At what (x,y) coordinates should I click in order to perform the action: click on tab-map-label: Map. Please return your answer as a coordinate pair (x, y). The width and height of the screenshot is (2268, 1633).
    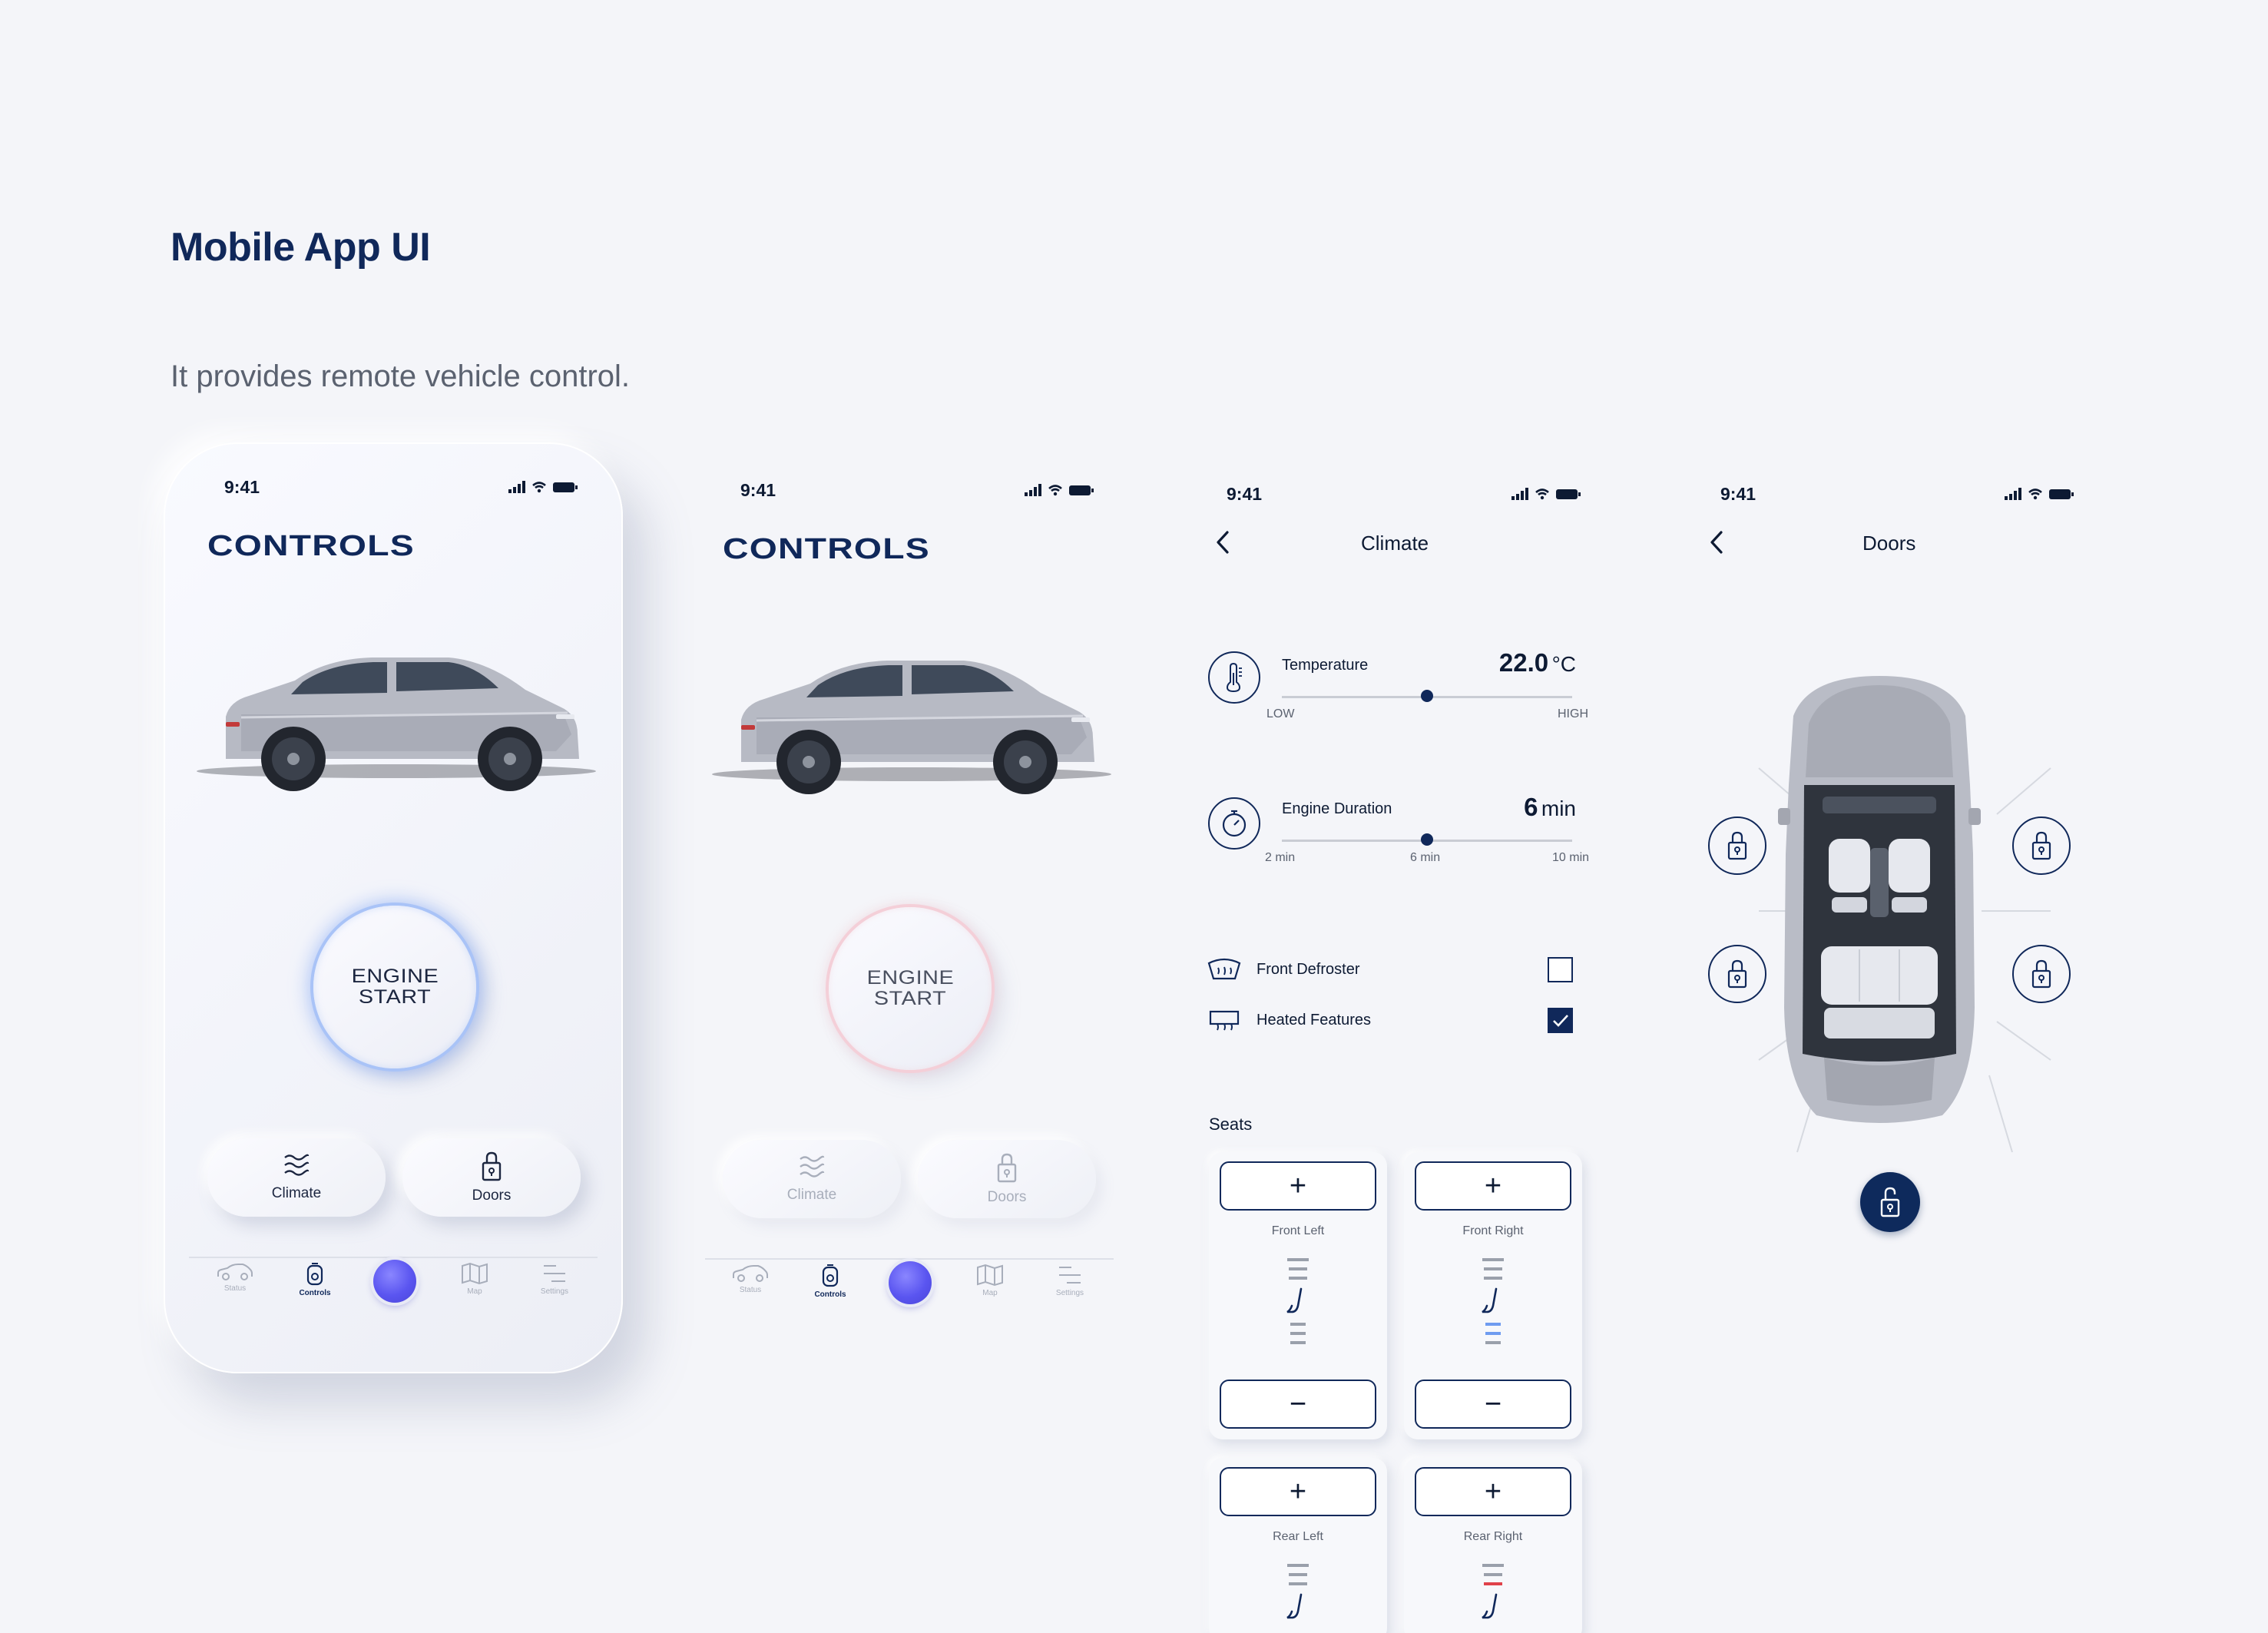
    Looking at the image, I should click on (474, 1291).